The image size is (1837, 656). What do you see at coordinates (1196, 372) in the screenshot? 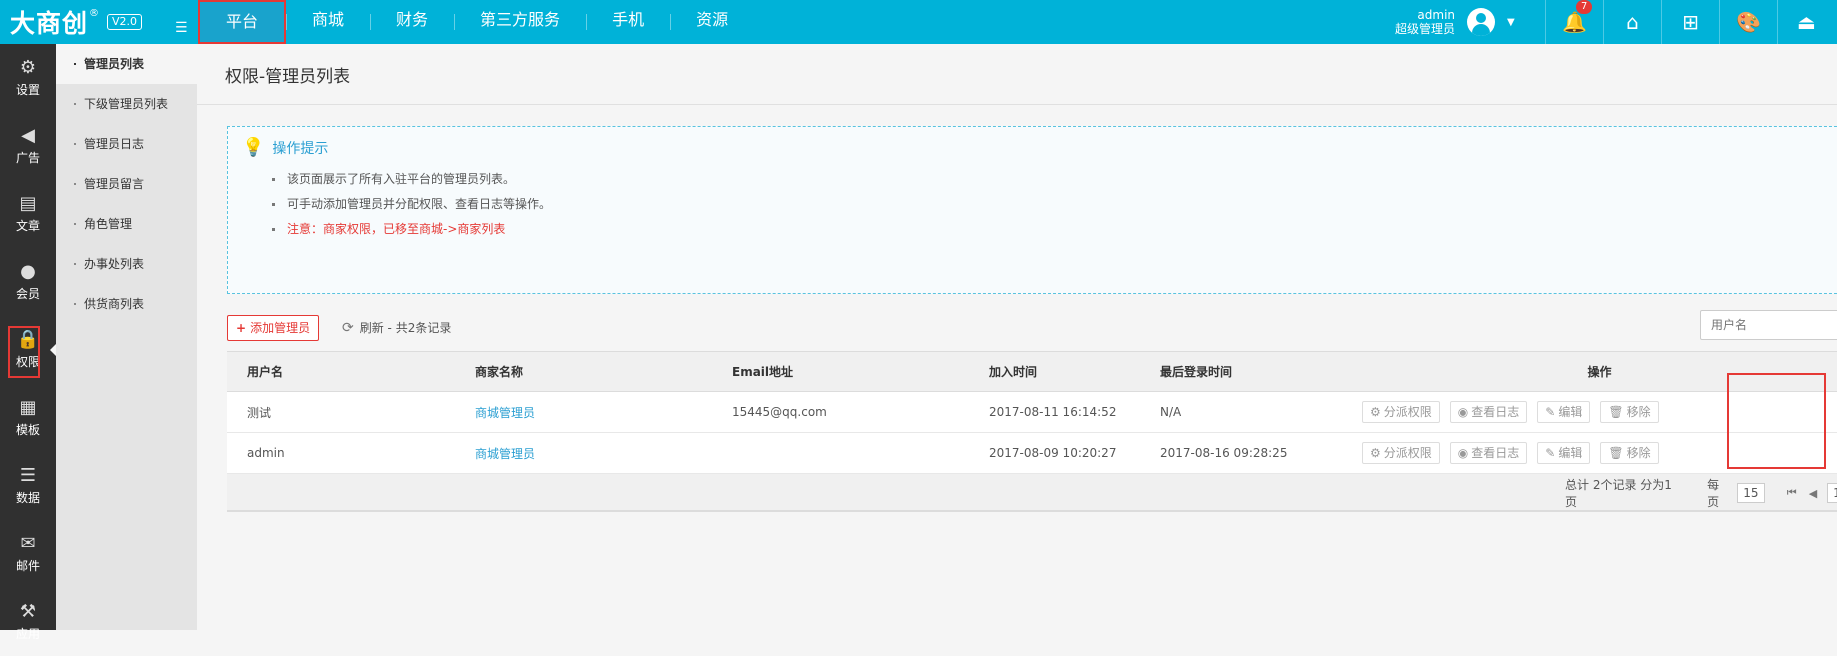
I see `col-last-login: 最后登录时间` at bounding box center [1196, 372].